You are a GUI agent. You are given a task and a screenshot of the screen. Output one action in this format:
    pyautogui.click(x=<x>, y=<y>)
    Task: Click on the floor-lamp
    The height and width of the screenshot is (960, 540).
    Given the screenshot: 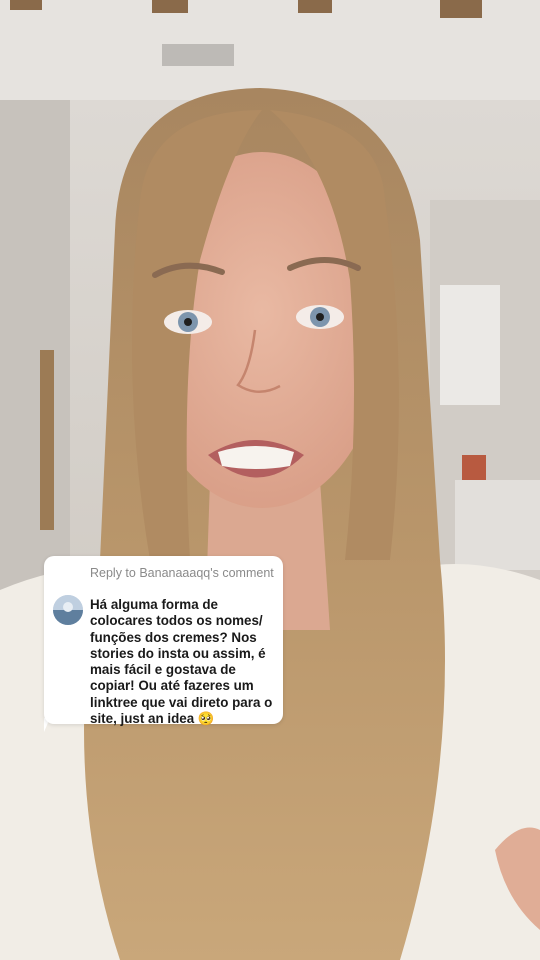 What is the action you would take?
    pyautogui.click(x=47, y=440)
    